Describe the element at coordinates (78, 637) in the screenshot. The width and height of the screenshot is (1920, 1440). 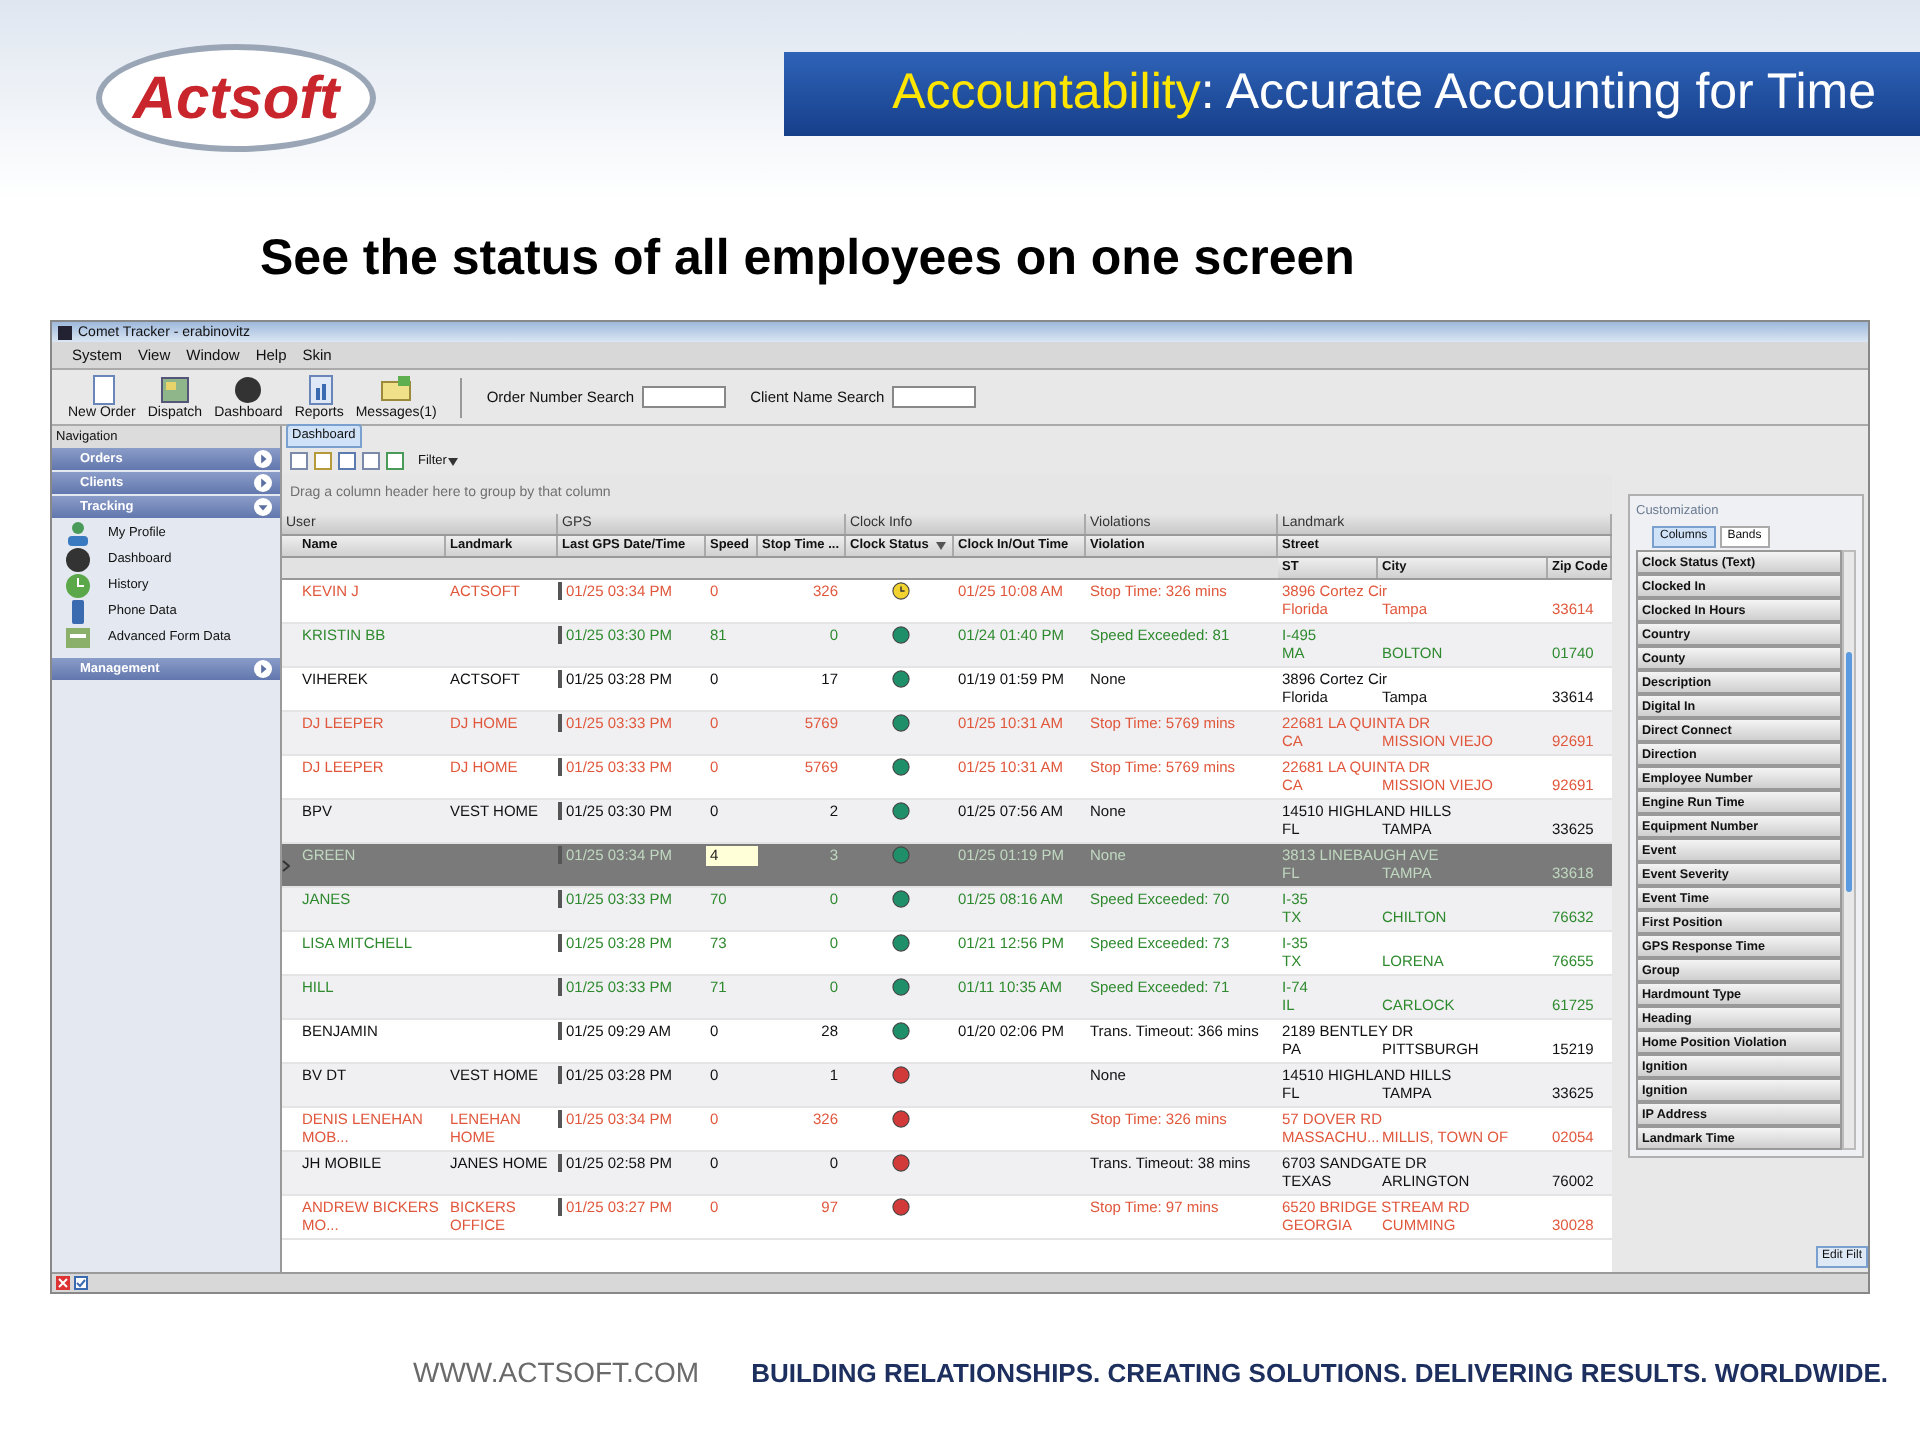
I see `form-icon` at that location.